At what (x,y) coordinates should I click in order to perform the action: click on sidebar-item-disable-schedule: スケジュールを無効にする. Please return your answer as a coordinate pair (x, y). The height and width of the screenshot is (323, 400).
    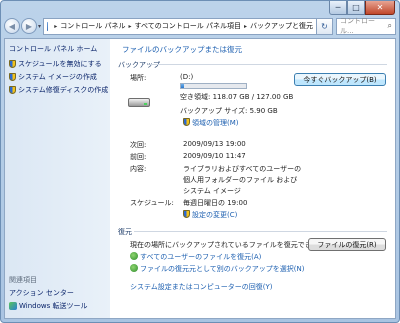
    Looking at the image, I should click on (55, 64).